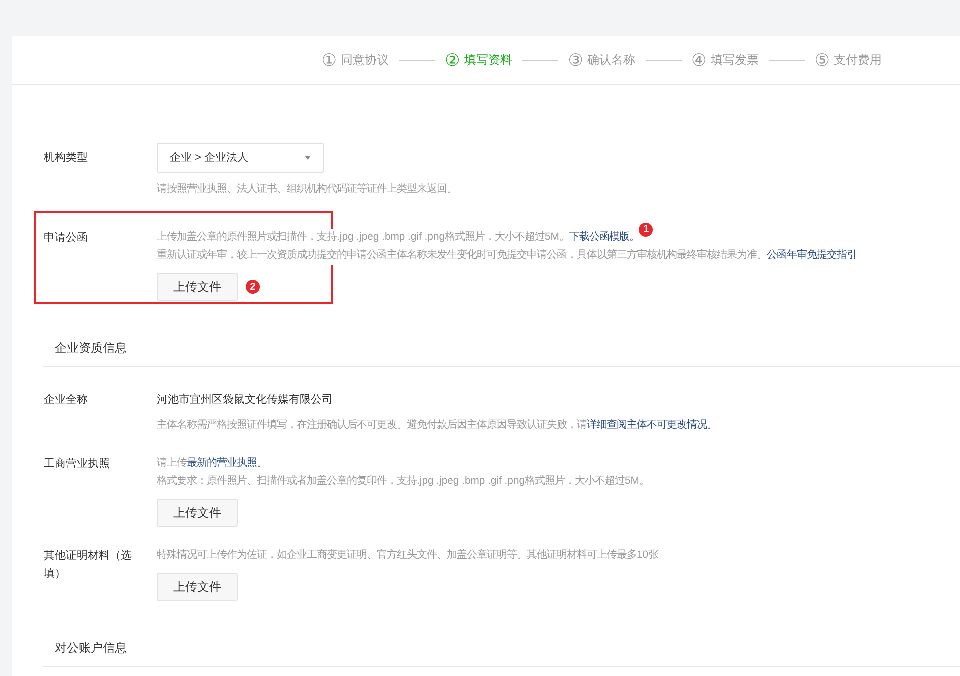  Describe the element at coordinates (66, 158) in the screenshot. I see `field-label: 机构类型` at that location.